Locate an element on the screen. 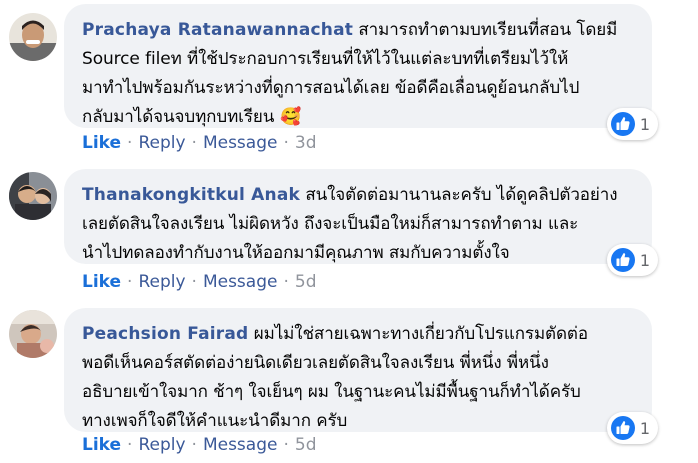 This screenshot has width=698, height=463. comment-actions: Like · Reply · Message · 3d is located at coordinates (199, 143).